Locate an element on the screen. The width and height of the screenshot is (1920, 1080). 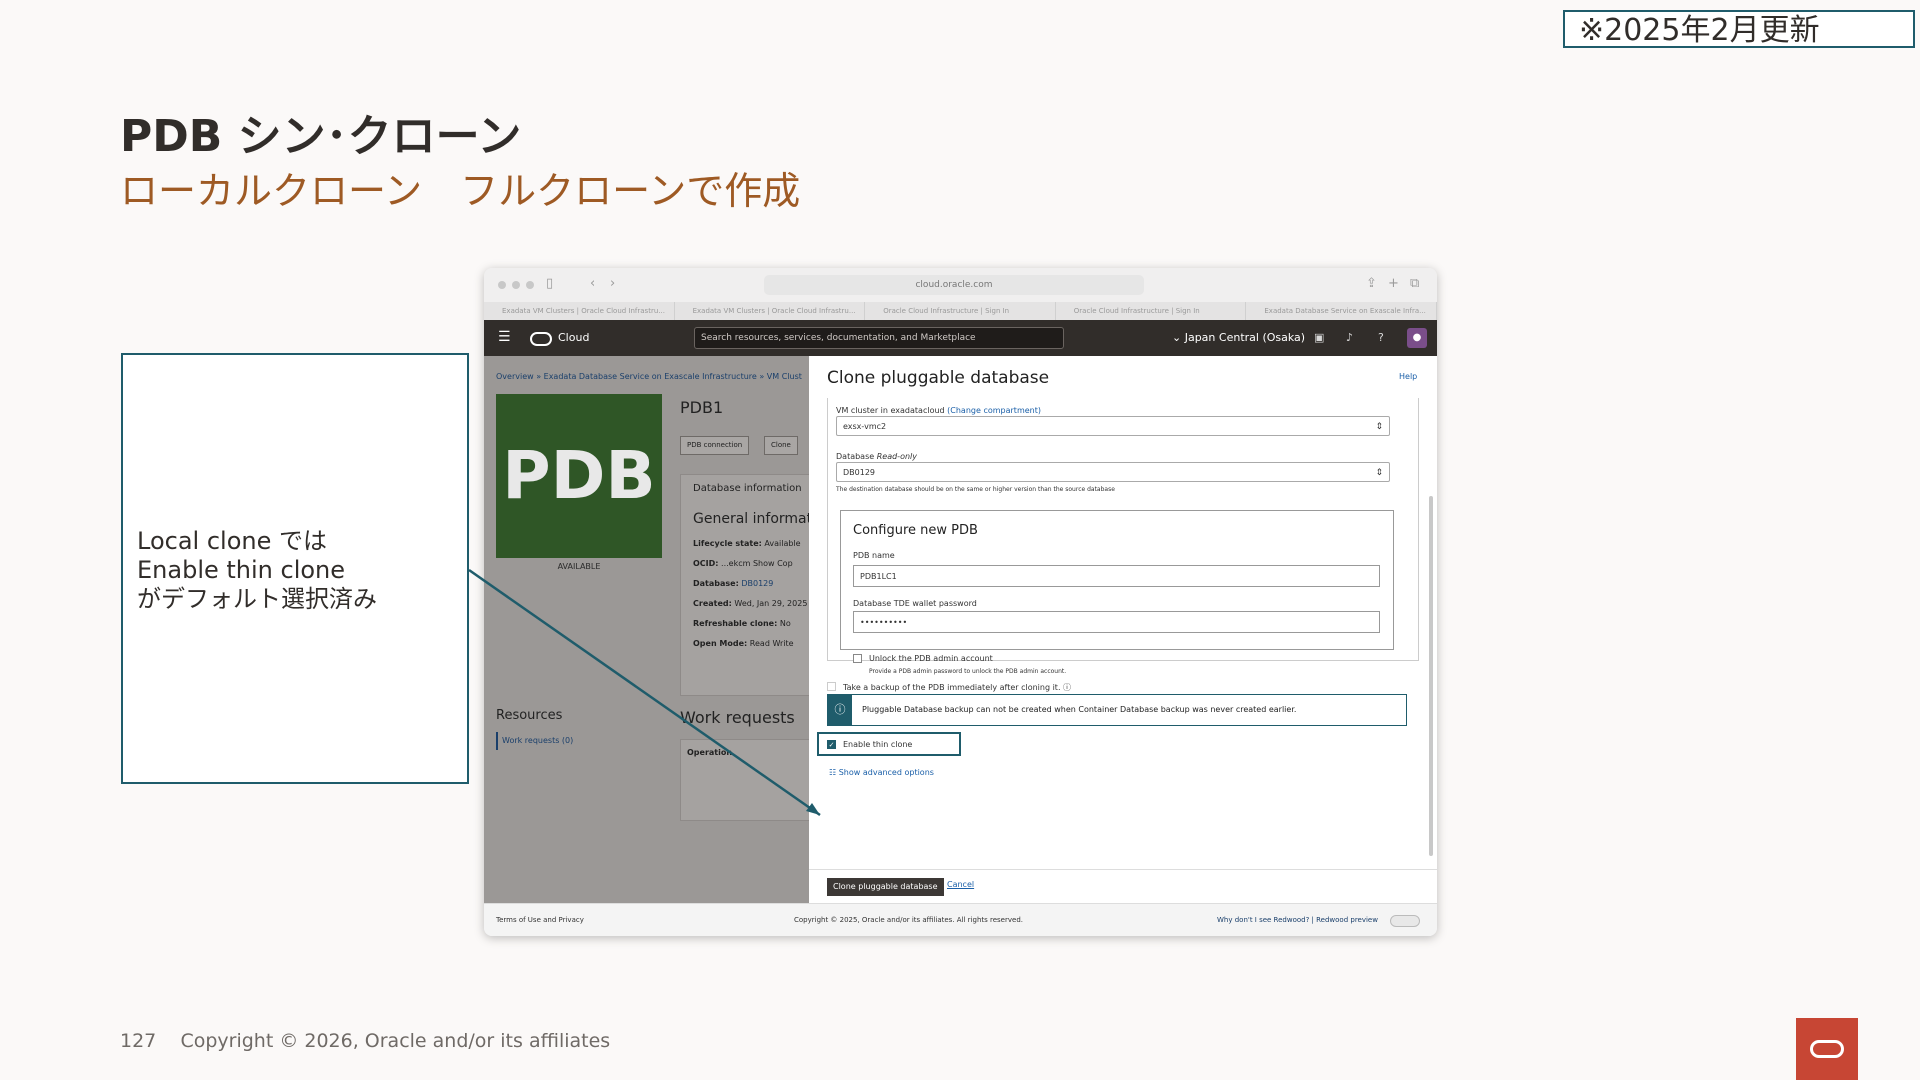
database-label: Database Read-only is located at coordinates (876, 456).